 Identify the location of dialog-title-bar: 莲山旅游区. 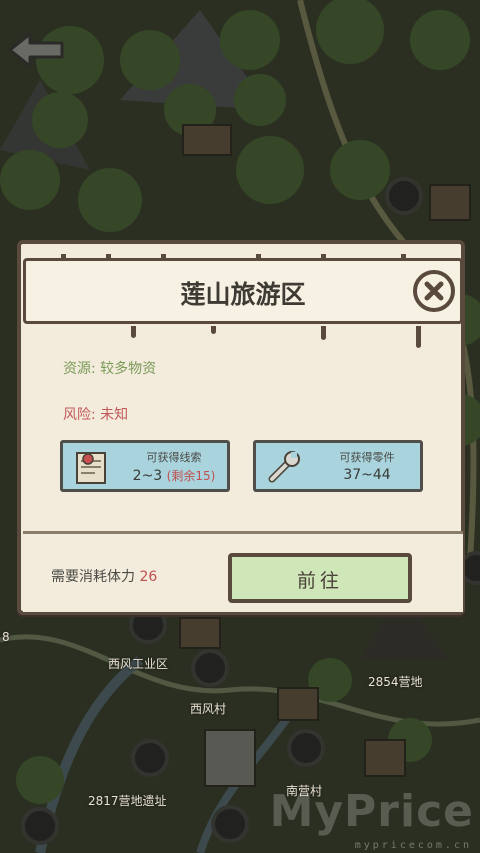
(243, 291).